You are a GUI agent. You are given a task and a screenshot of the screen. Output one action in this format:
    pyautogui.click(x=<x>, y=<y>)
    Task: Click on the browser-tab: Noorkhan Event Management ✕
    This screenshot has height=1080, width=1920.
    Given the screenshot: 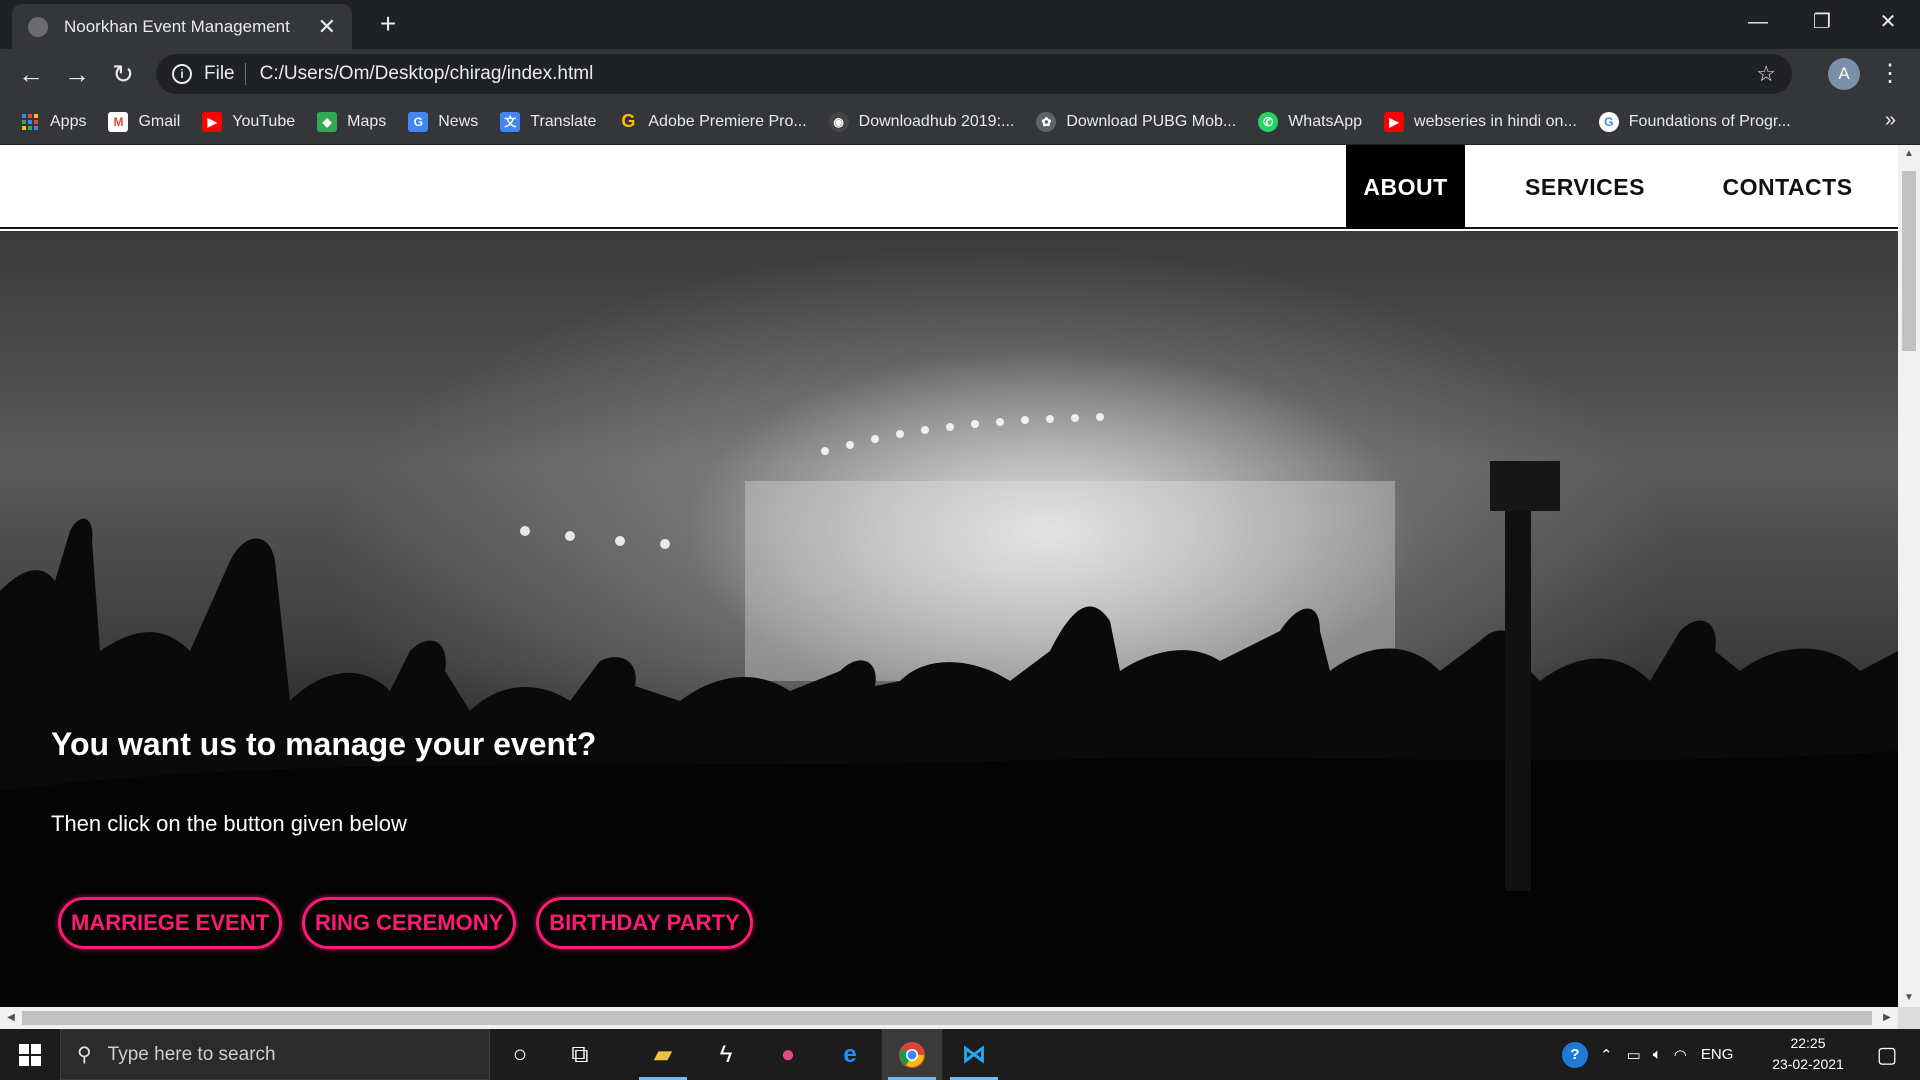 What is the action you would take?
    pyautogui.click(x=182, y=26)
    